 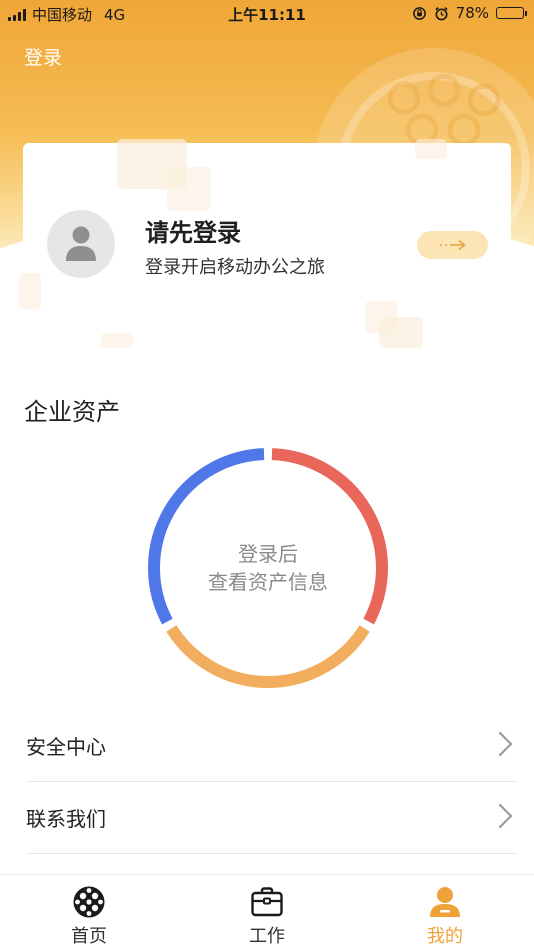 I want to click on tab-mine: 我的, so click(x=445, y=913).